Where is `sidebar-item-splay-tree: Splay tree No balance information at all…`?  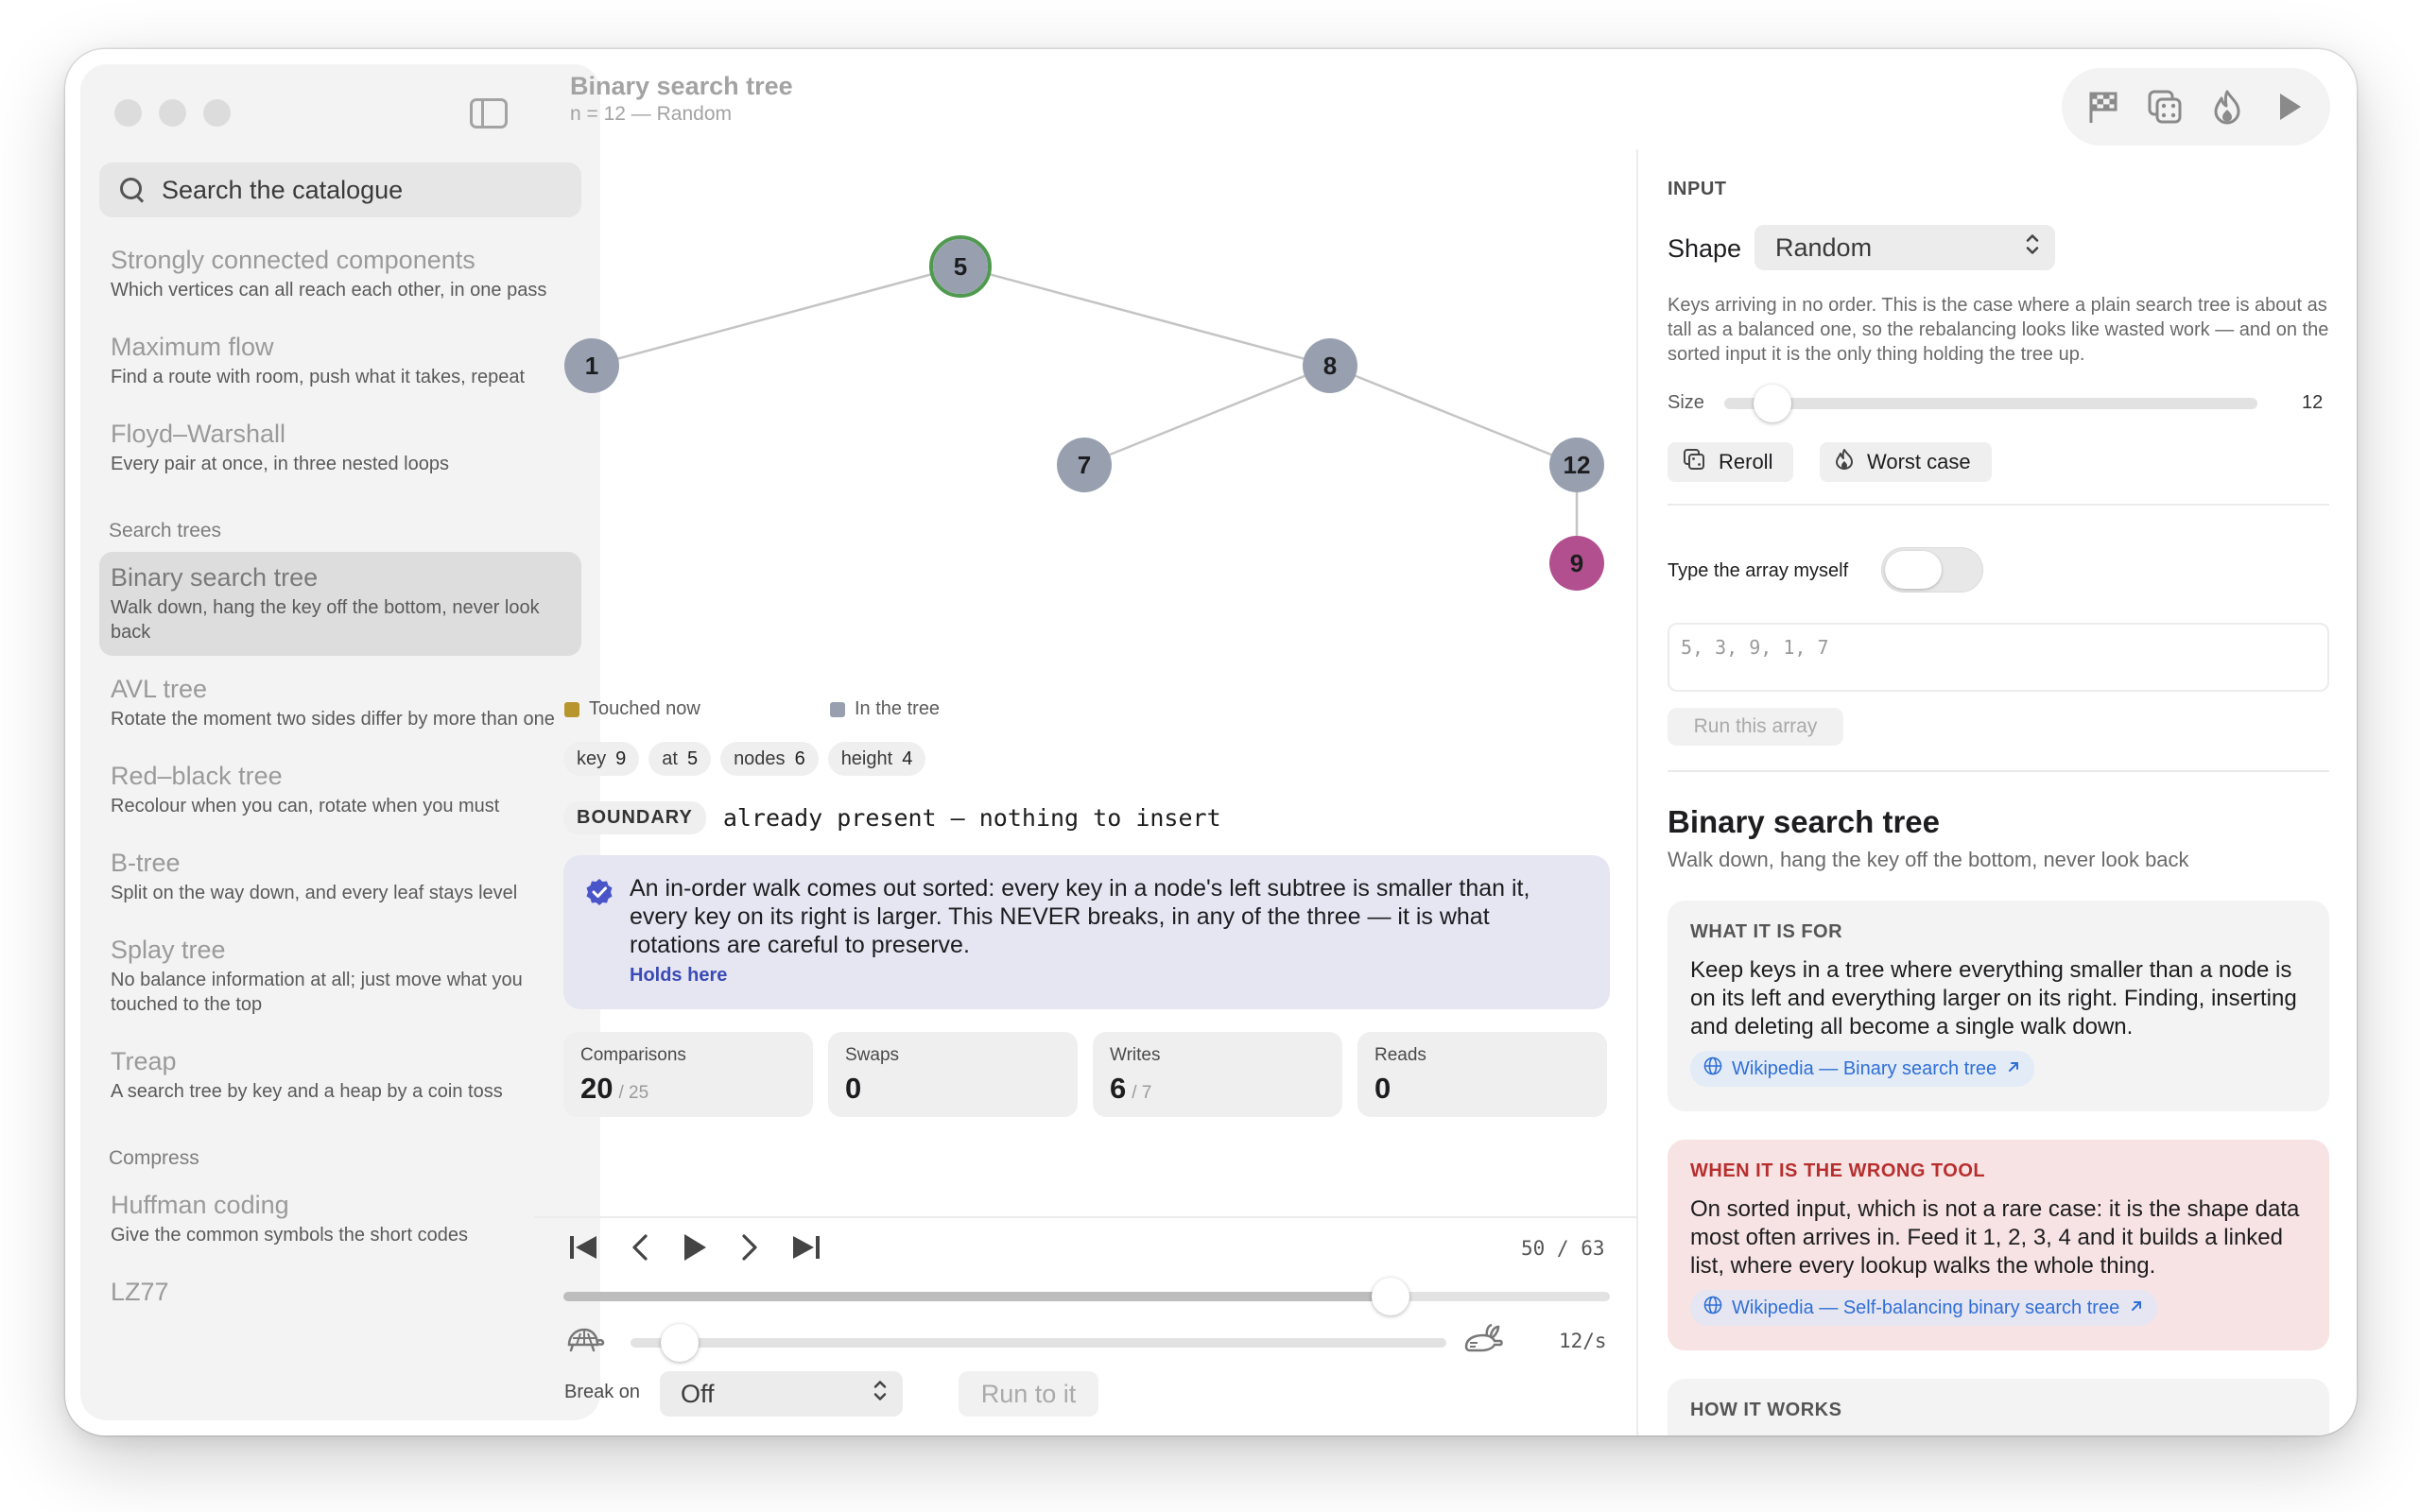 sidebar-item-splay-tree: Splay tree No balance information at all… is located at coordinates (340, 976).